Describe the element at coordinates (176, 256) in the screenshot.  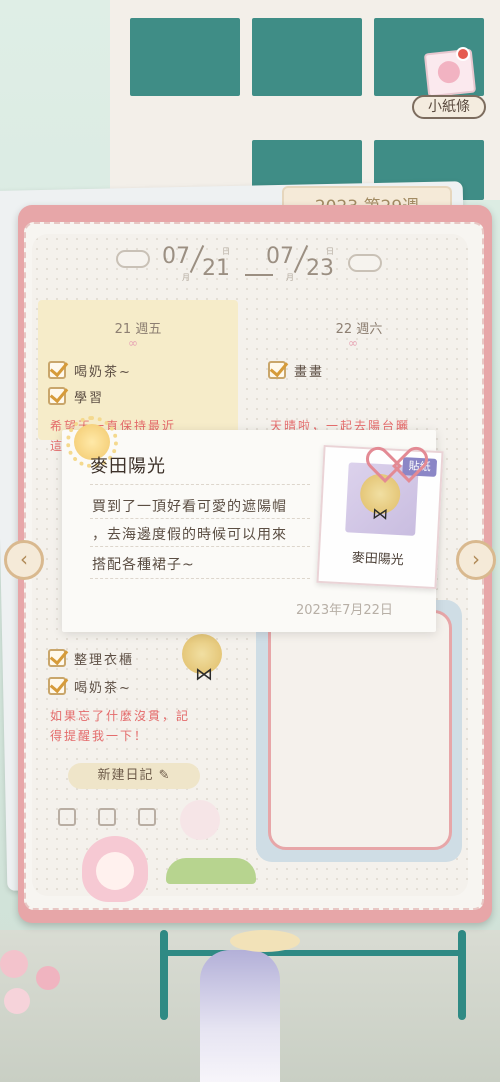
I see `start-month: 07` at that location.